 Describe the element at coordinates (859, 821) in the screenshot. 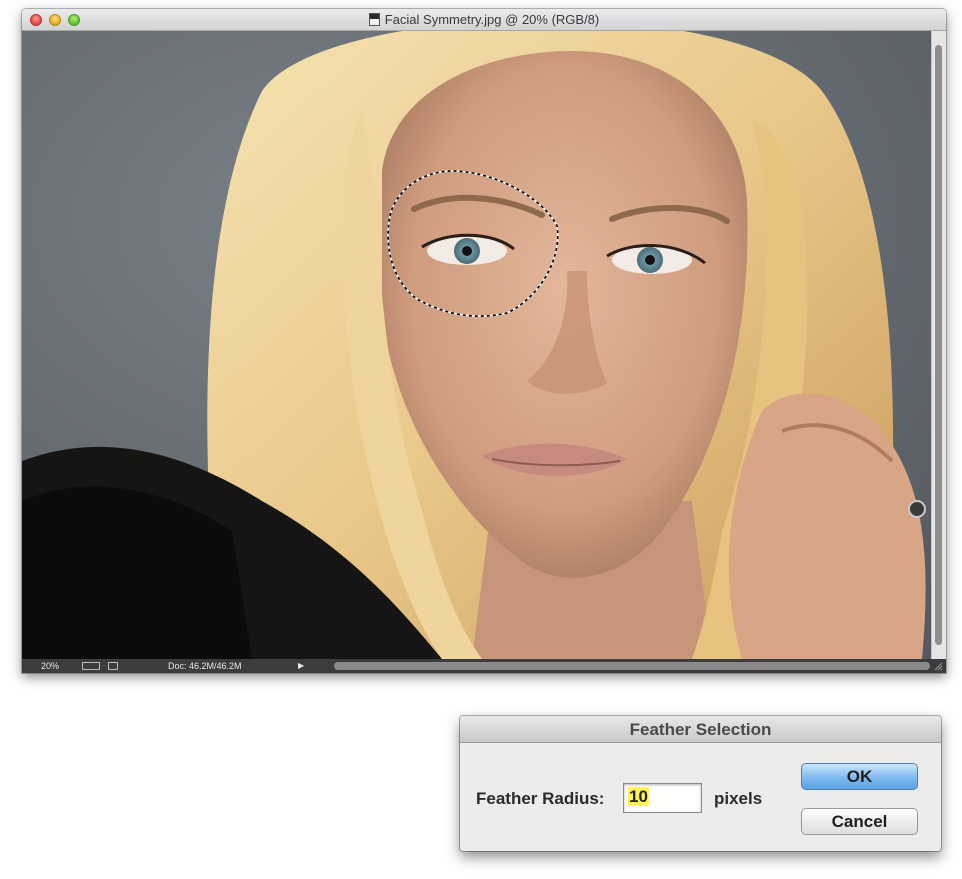

I see `cancel-button: Cancel` at that location.